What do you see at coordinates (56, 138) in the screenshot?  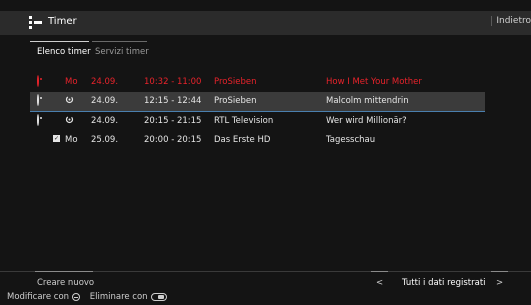 I see `reminder-check-icon: ✓` at bounding box center [56, 138].